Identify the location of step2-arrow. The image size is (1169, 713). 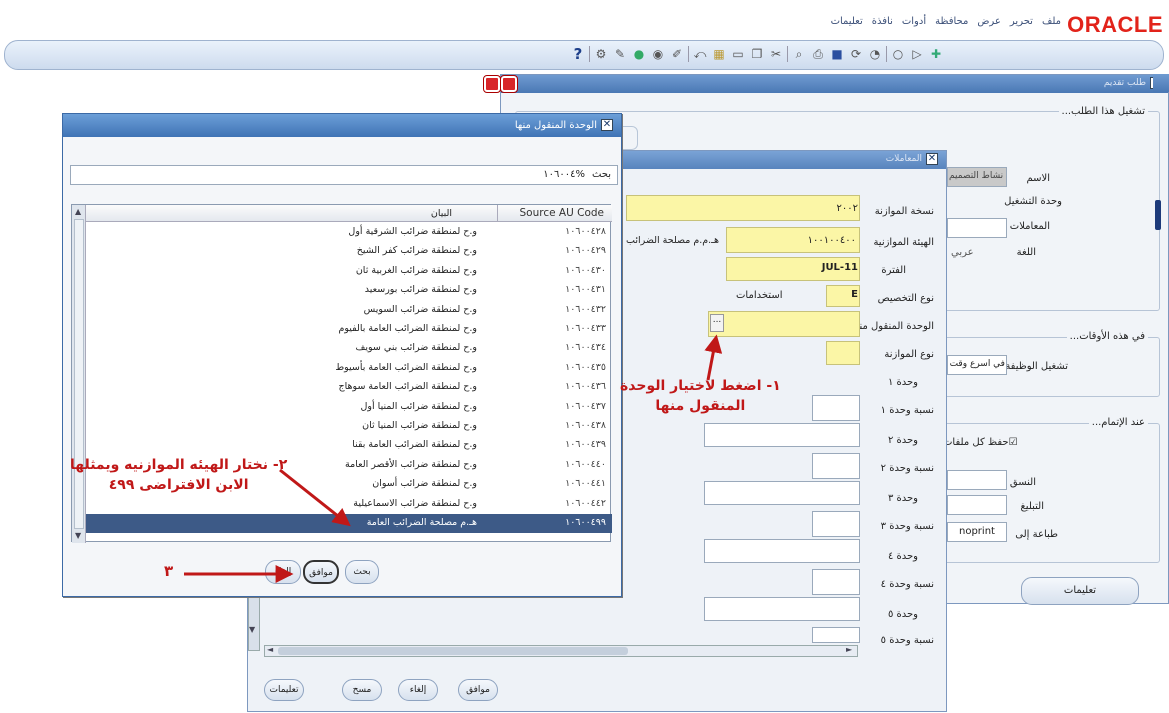
(315, 497).